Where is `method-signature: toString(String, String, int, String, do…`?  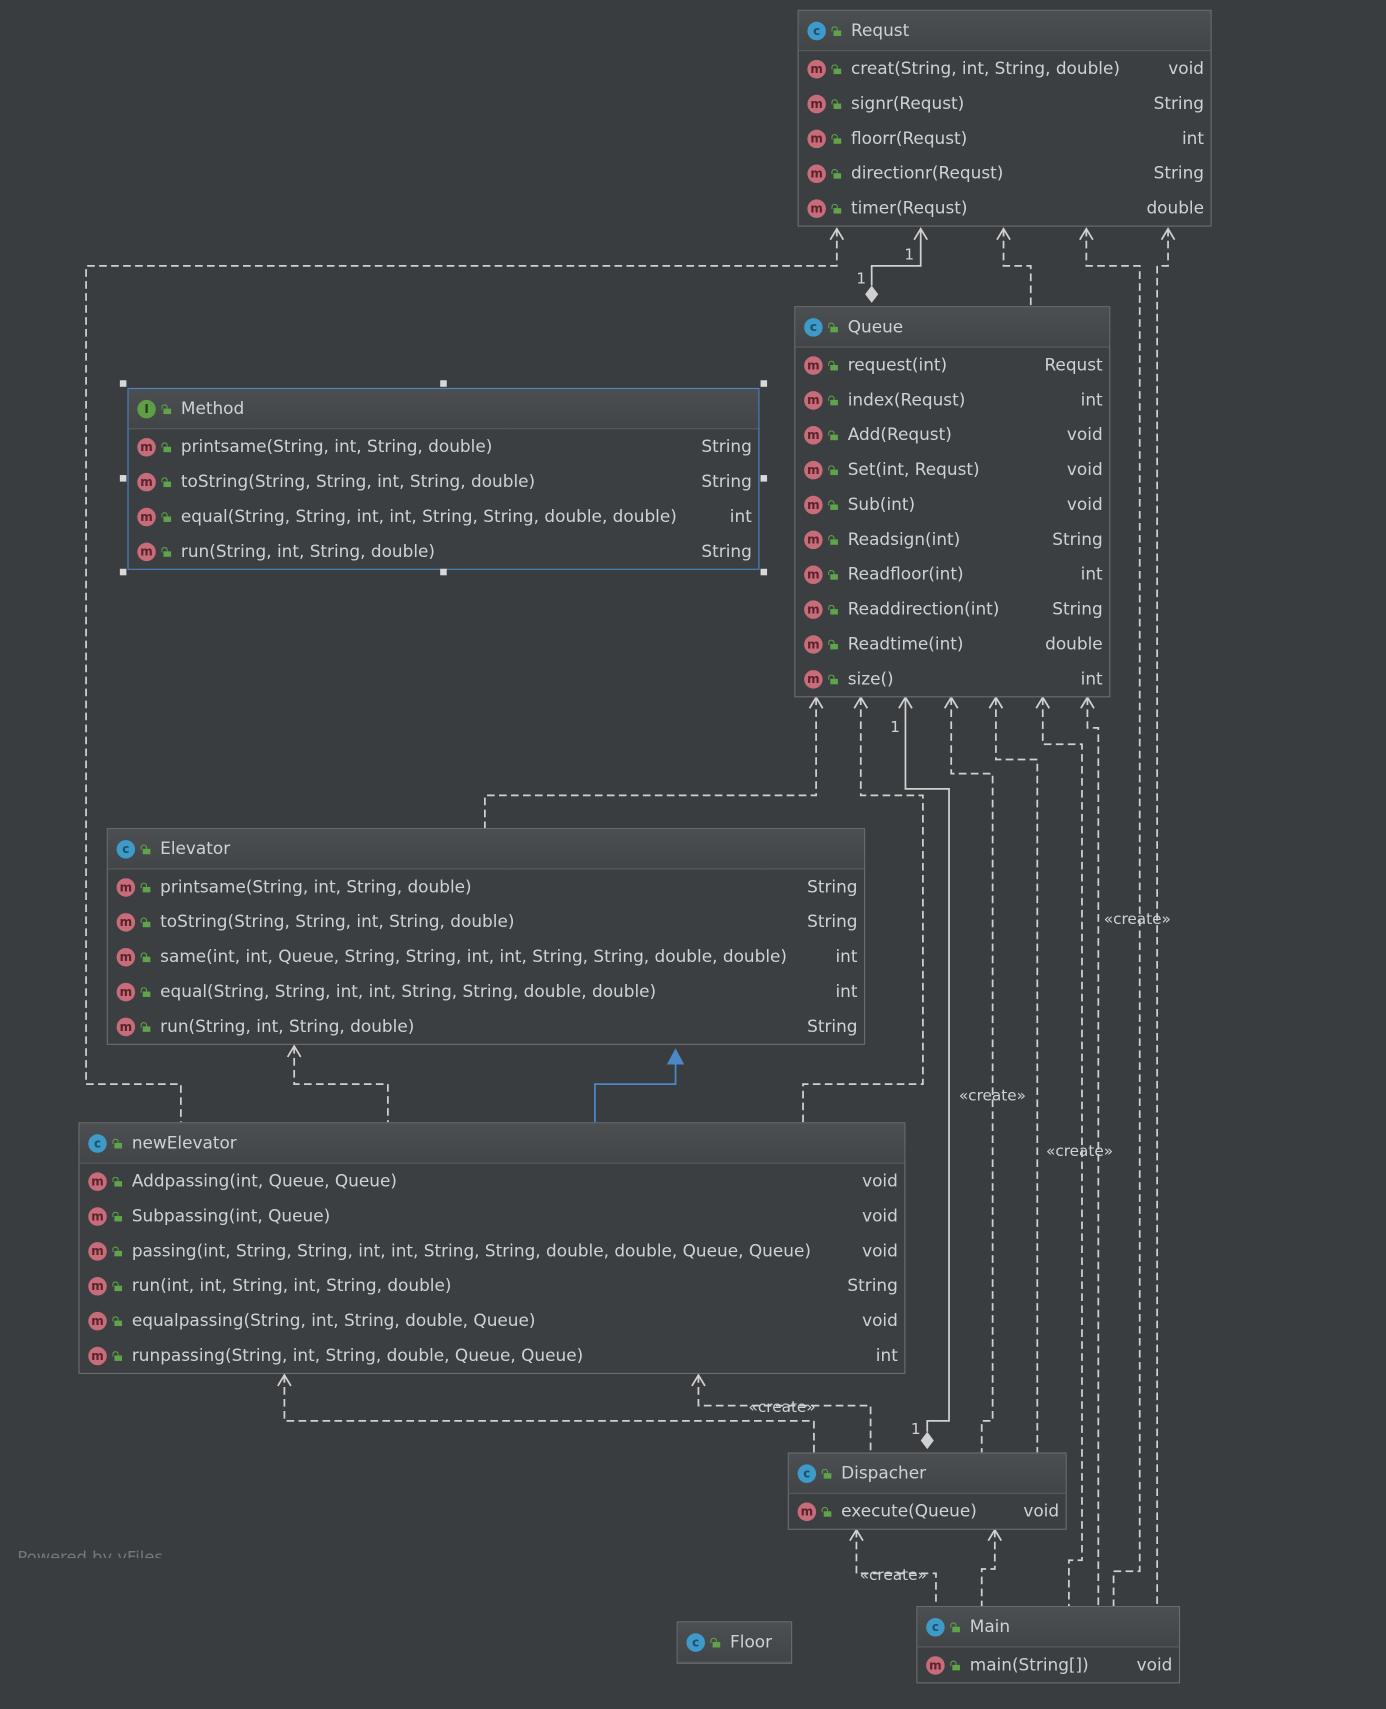 method-signature: toString(String, String, int, String, do… is located at coordinates (337, 921).